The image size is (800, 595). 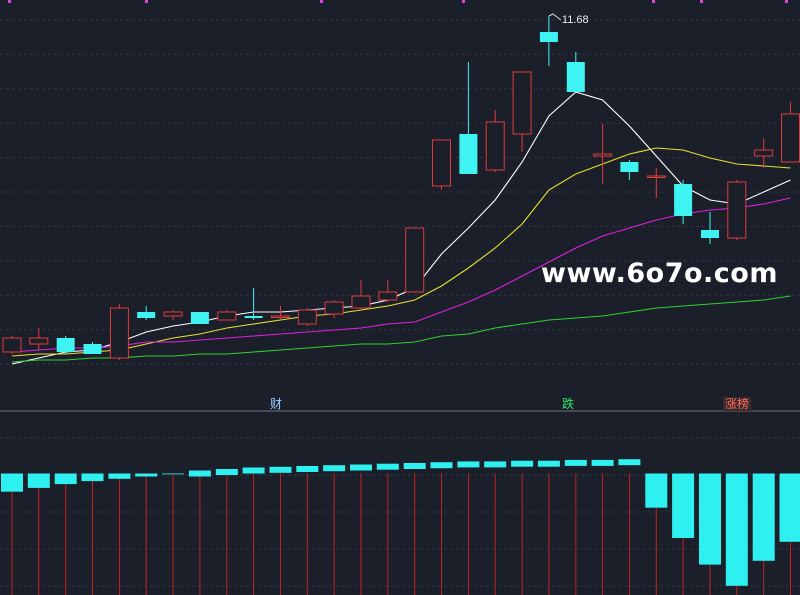 I want to click on signal-flag-die: 跌, so click(x=568, y=404).